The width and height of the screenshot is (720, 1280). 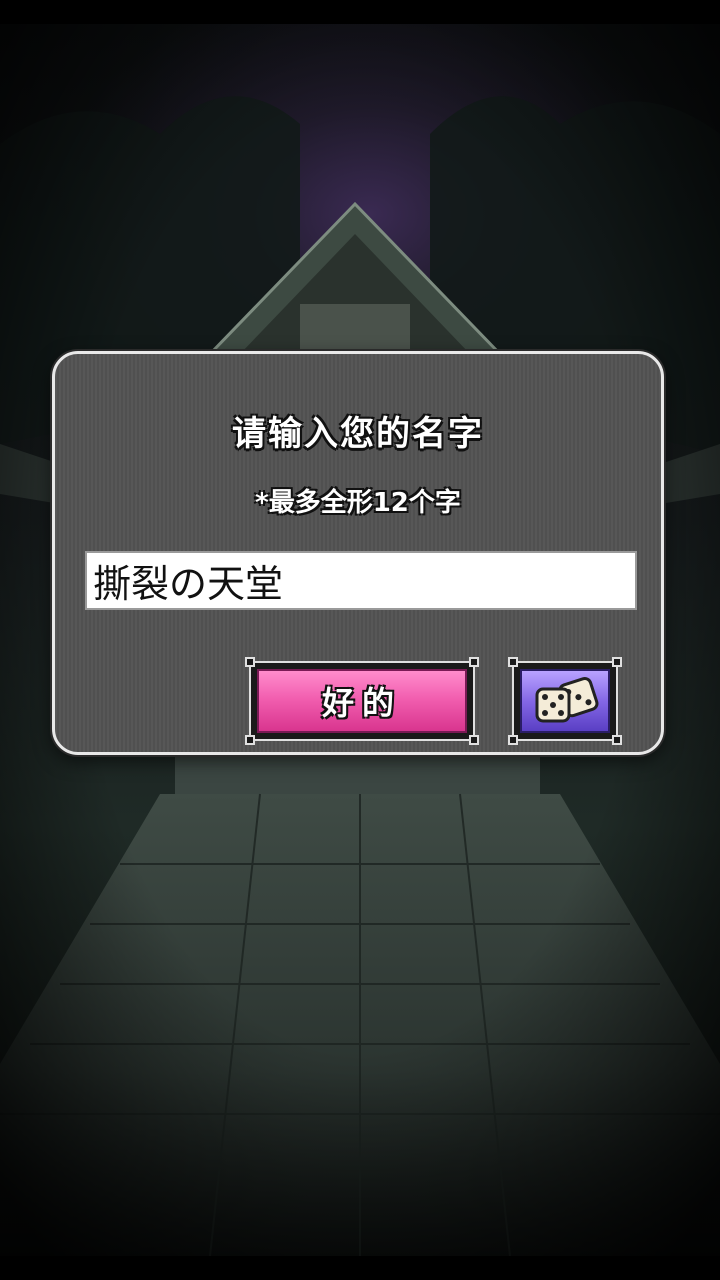 I want to click on random-name-button-face, so click(x=565, y=701).